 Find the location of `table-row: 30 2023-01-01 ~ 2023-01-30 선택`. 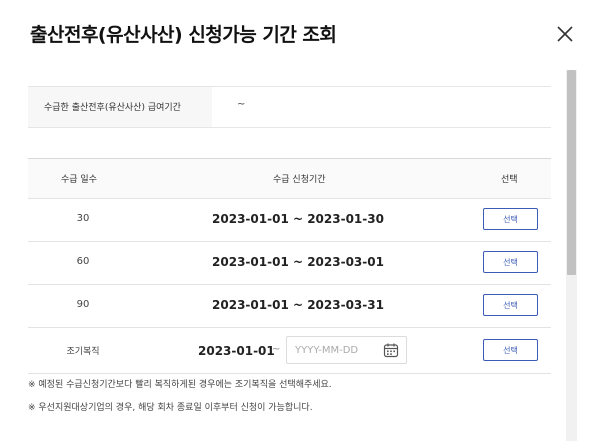

table-row: 30 2023-01-01 ~ 2023-01-30 선택 is located at coordinates (289, 220).